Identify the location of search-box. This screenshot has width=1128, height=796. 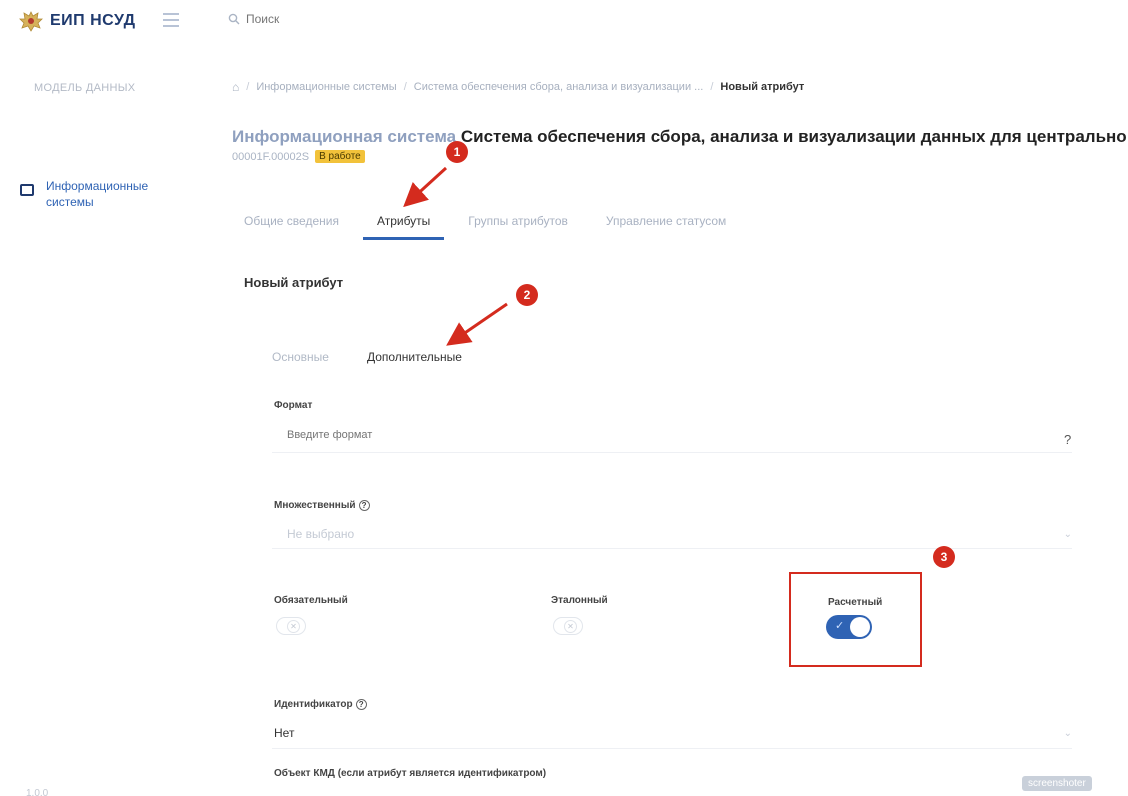
(297, 19).